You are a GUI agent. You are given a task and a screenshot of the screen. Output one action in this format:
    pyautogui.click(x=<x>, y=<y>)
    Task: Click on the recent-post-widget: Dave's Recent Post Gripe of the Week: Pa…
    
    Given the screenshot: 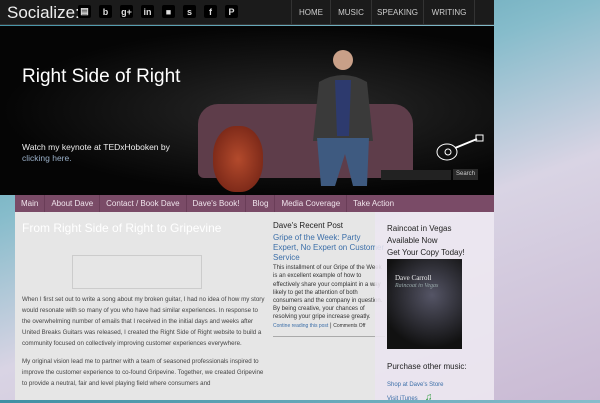 What is the action you would take?
    pyautogui.click(x=329, y=279)
    